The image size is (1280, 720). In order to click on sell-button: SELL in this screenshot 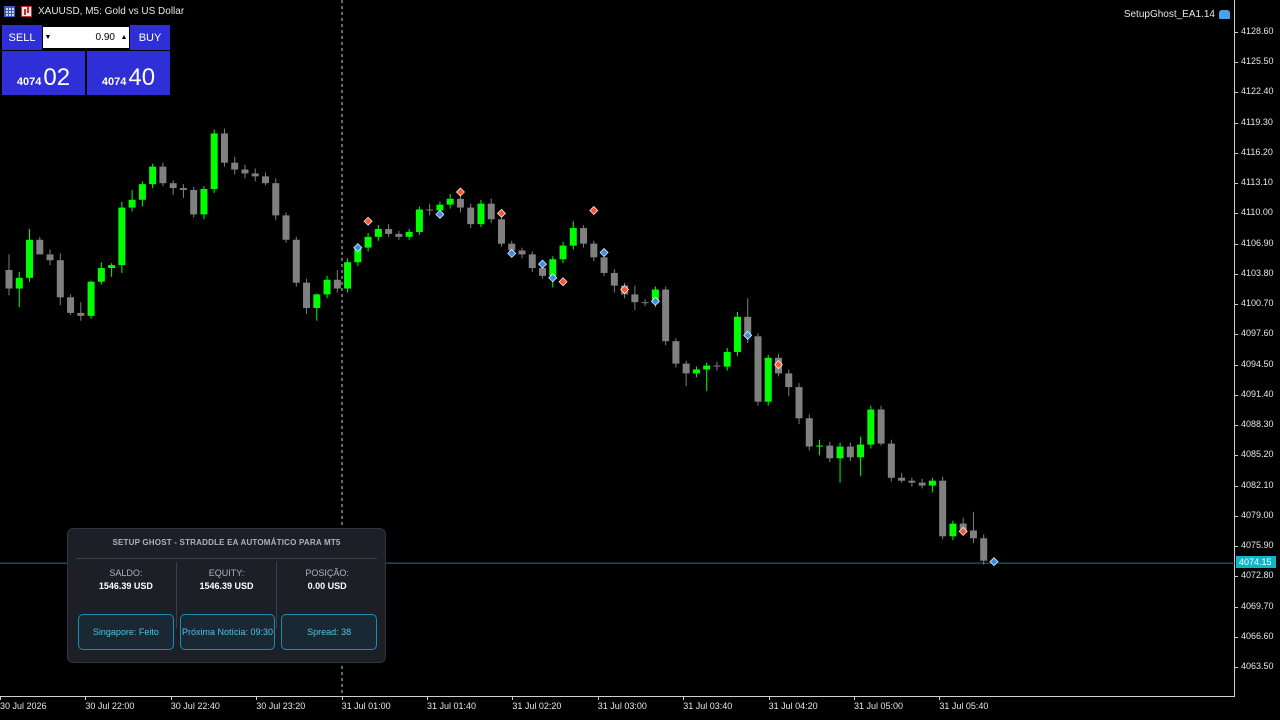, I will do `click(22, 37)`.